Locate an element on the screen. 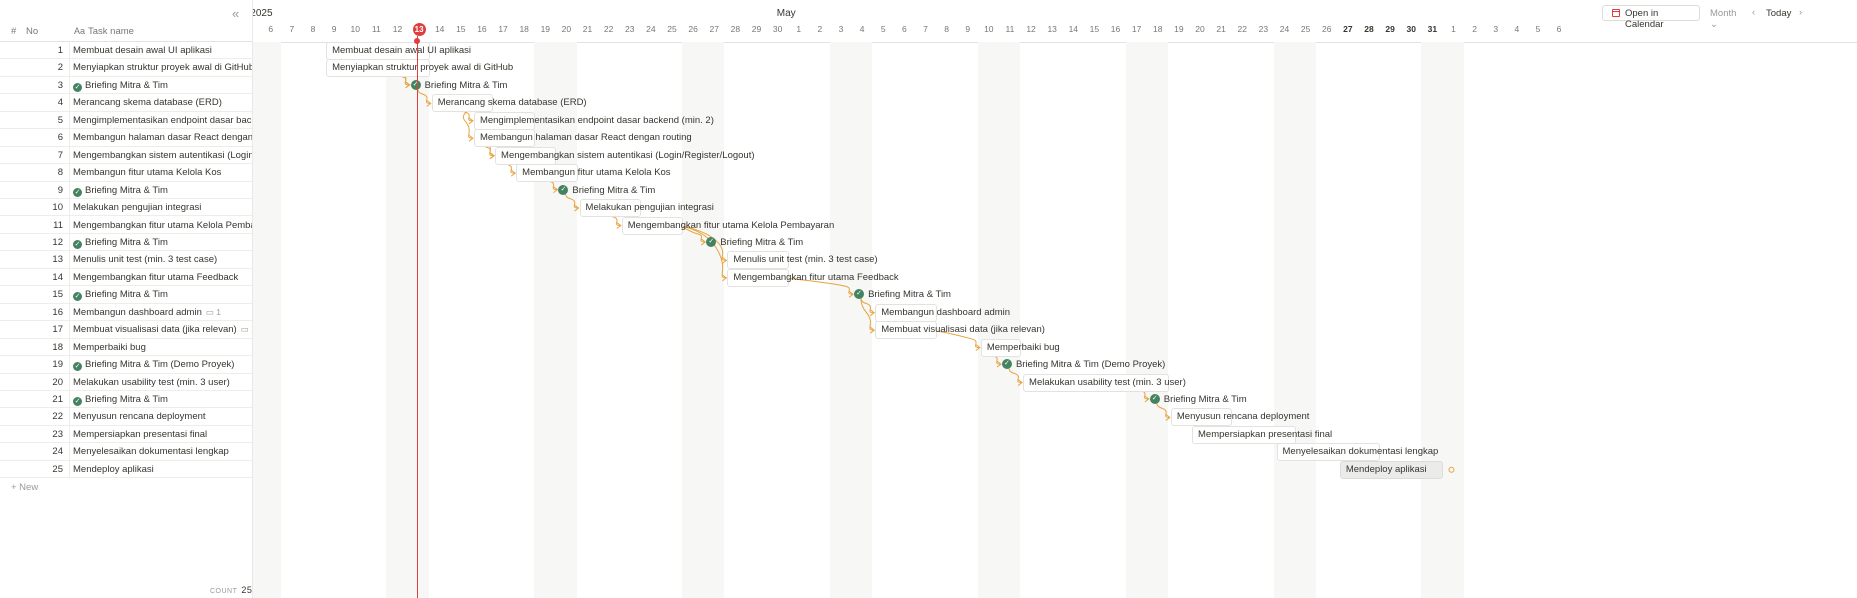  table-header: # No Aa Task name is located at coordinates (126, 31).